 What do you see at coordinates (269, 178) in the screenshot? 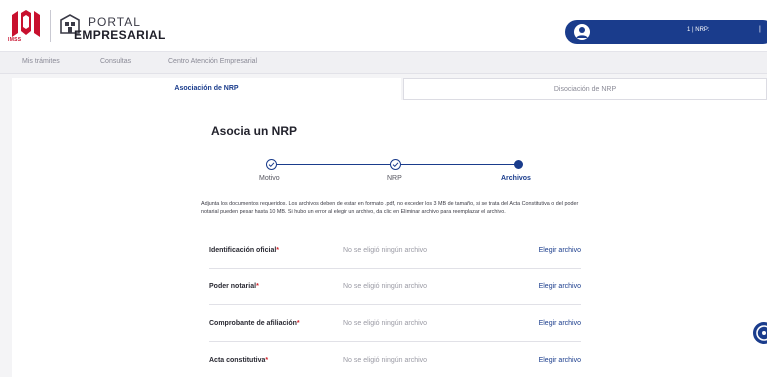
I see `step-label-motivo: Motivo` at bounding box center [269, 178].